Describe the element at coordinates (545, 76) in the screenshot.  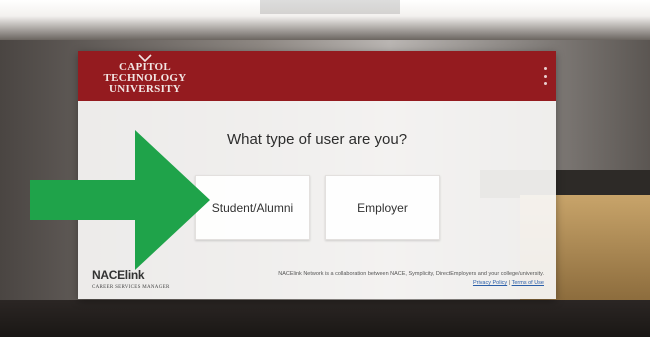
I see `more-menu-icon` at that location.